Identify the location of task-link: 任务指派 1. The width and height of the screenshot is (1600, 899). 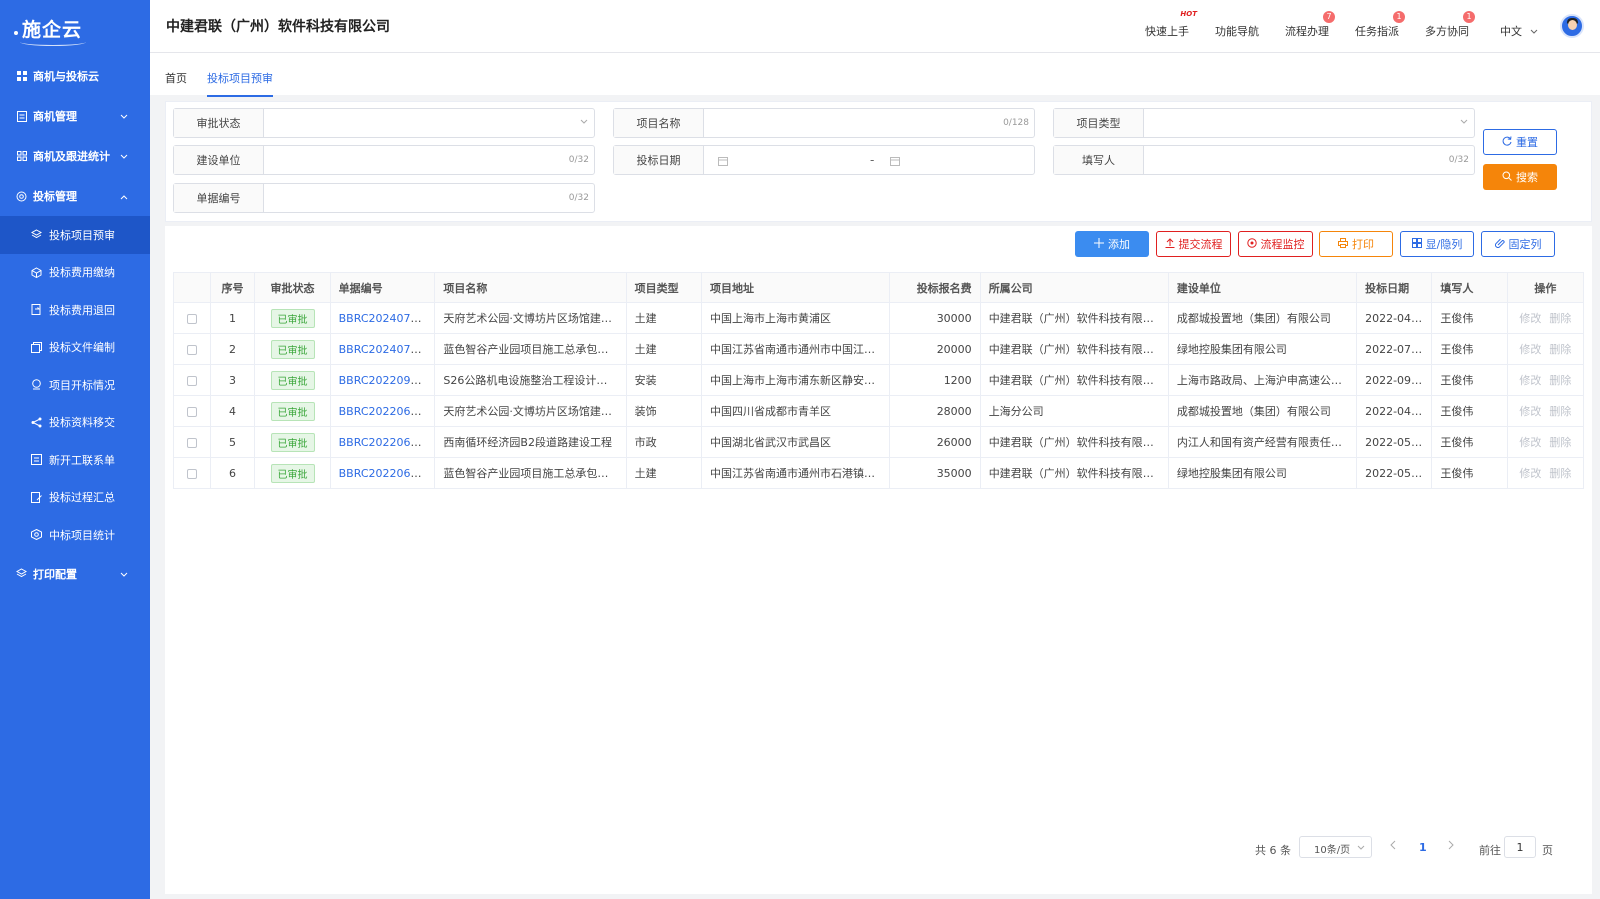
(1380, 25).